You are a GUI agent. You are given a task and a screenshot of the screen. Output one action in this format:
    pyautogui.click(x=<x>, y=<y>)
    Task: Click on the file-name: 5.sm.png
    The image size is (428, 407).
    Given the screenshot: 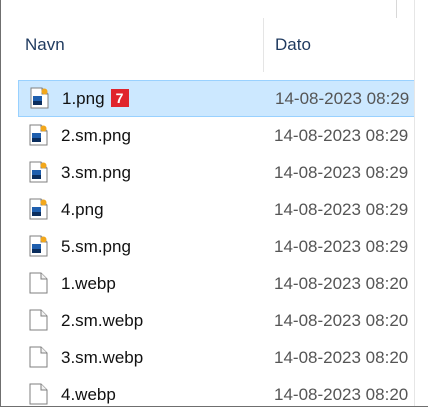 What is the action you would take?
    pyautogui.click(x=96, y=246)
    